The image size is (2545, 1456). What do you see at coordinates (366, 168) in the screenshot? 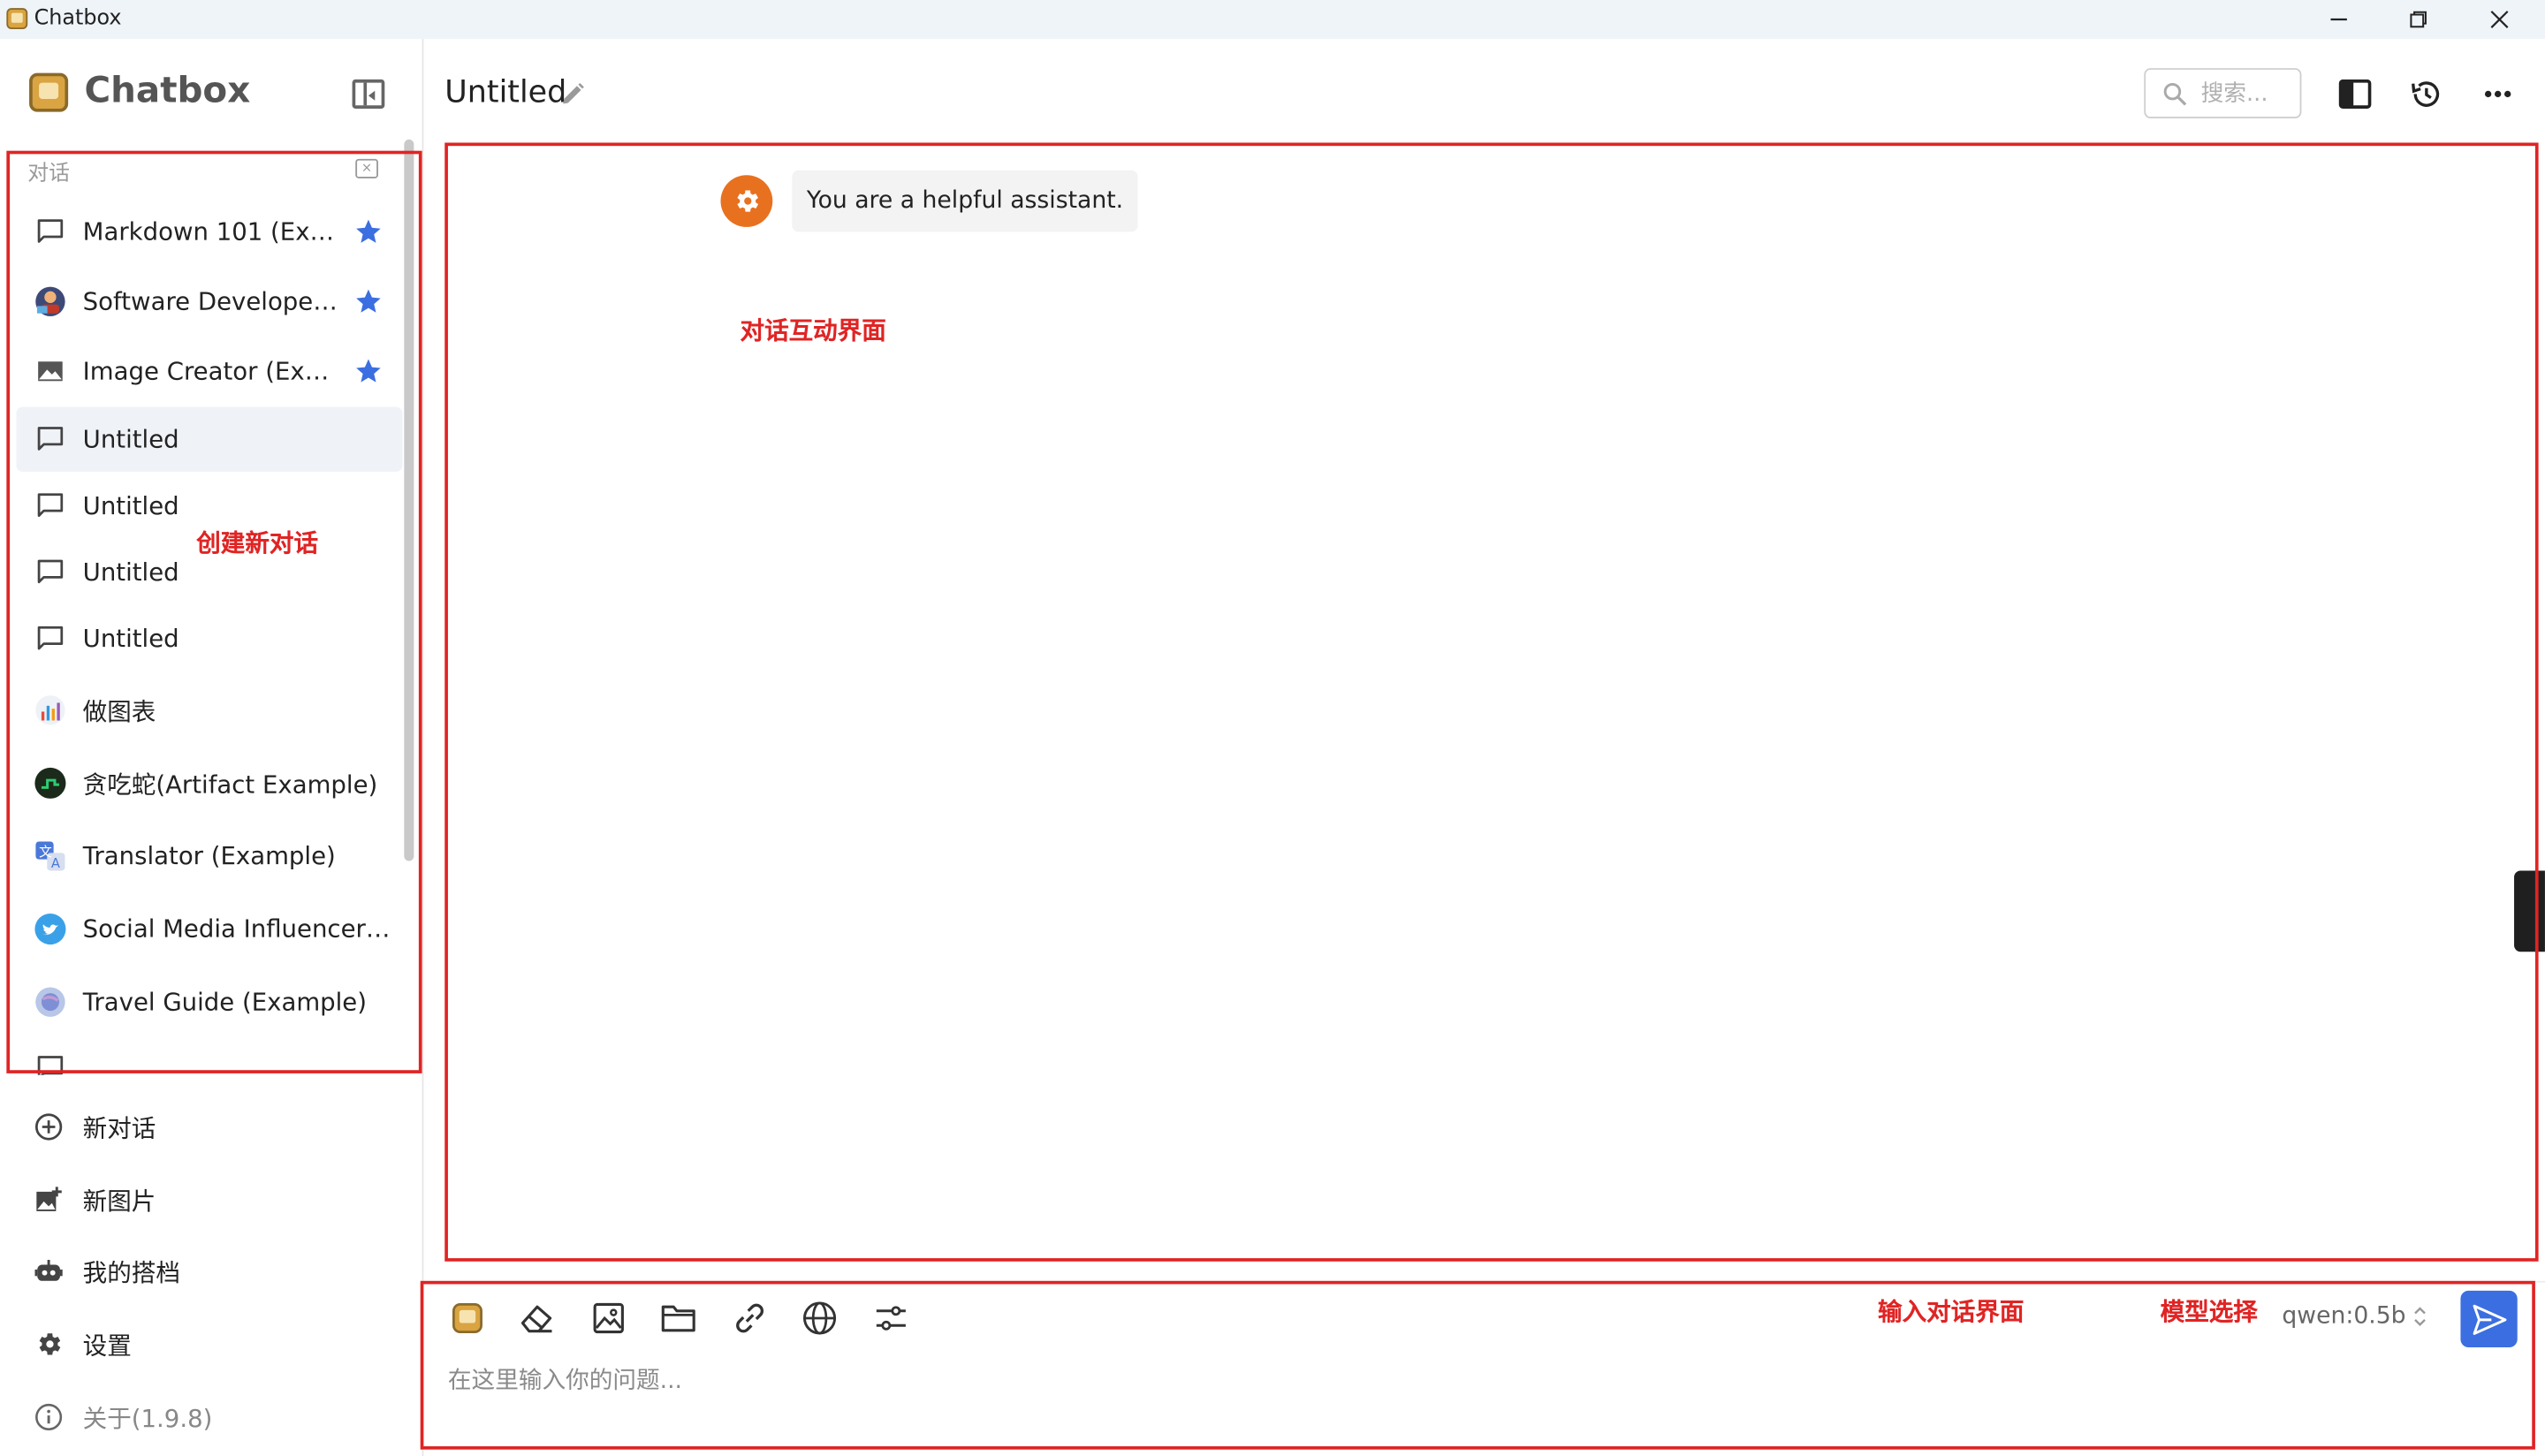
I see `clear-conversations-icon: ×` at bounding box center [366, 168].